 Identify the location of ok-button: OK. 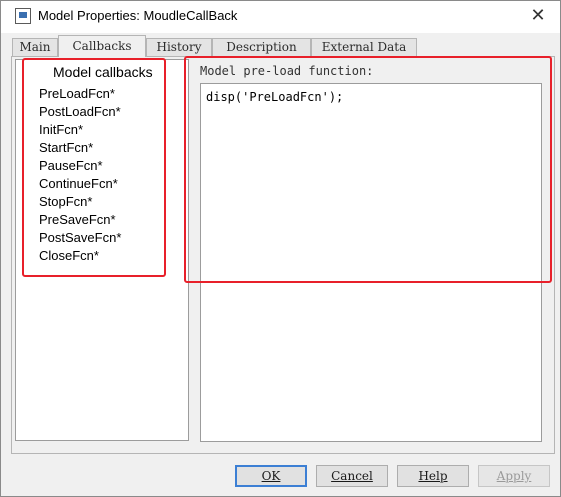
(271, 476).